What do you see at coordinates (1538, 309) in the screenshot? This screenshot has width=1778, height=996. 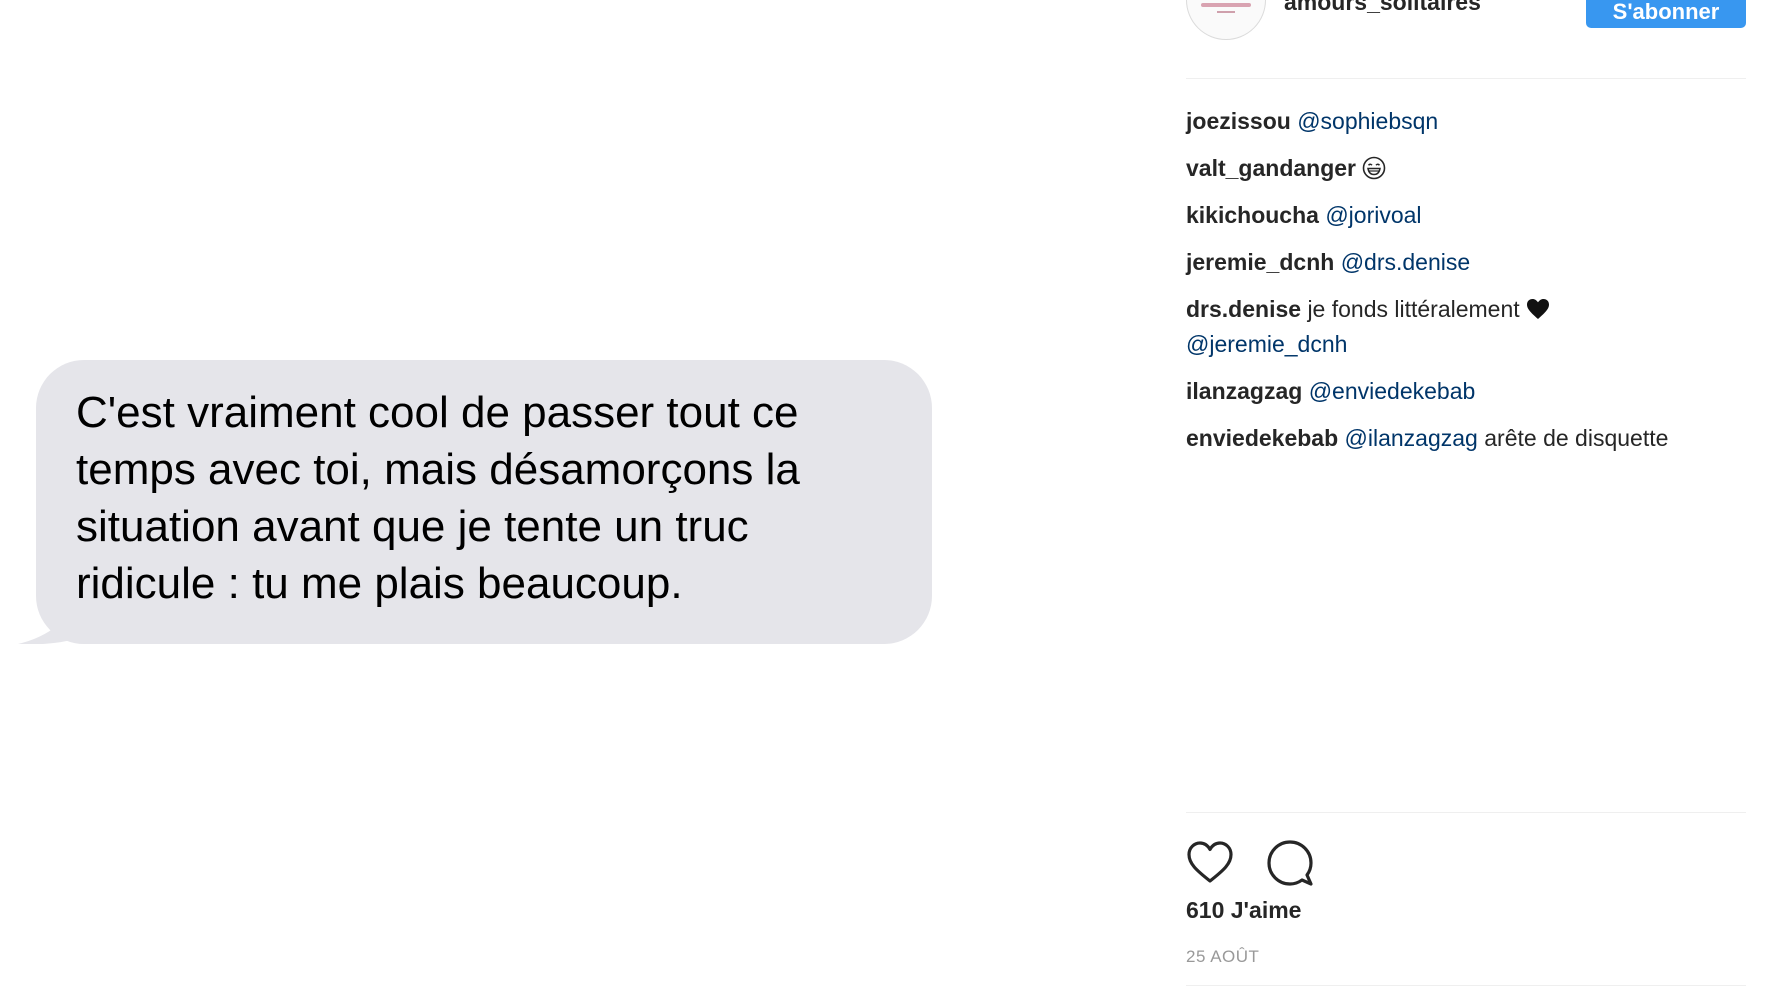 I see `black-heart-icon` at bounding box center [1538, 309].